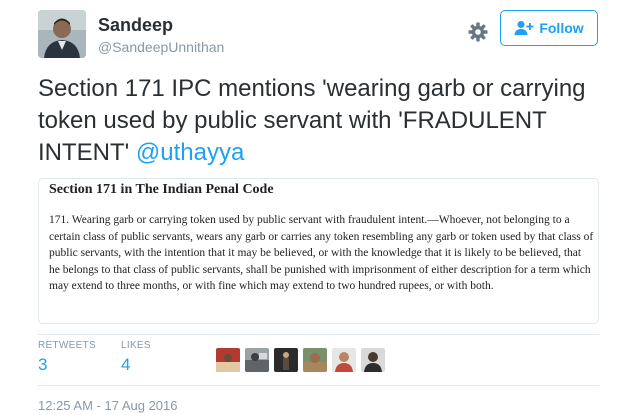  What do you see at coordinates (286, 360) in the screenshot?
I see `liker-avatar-3-icon` at bounding box center [286, 360].